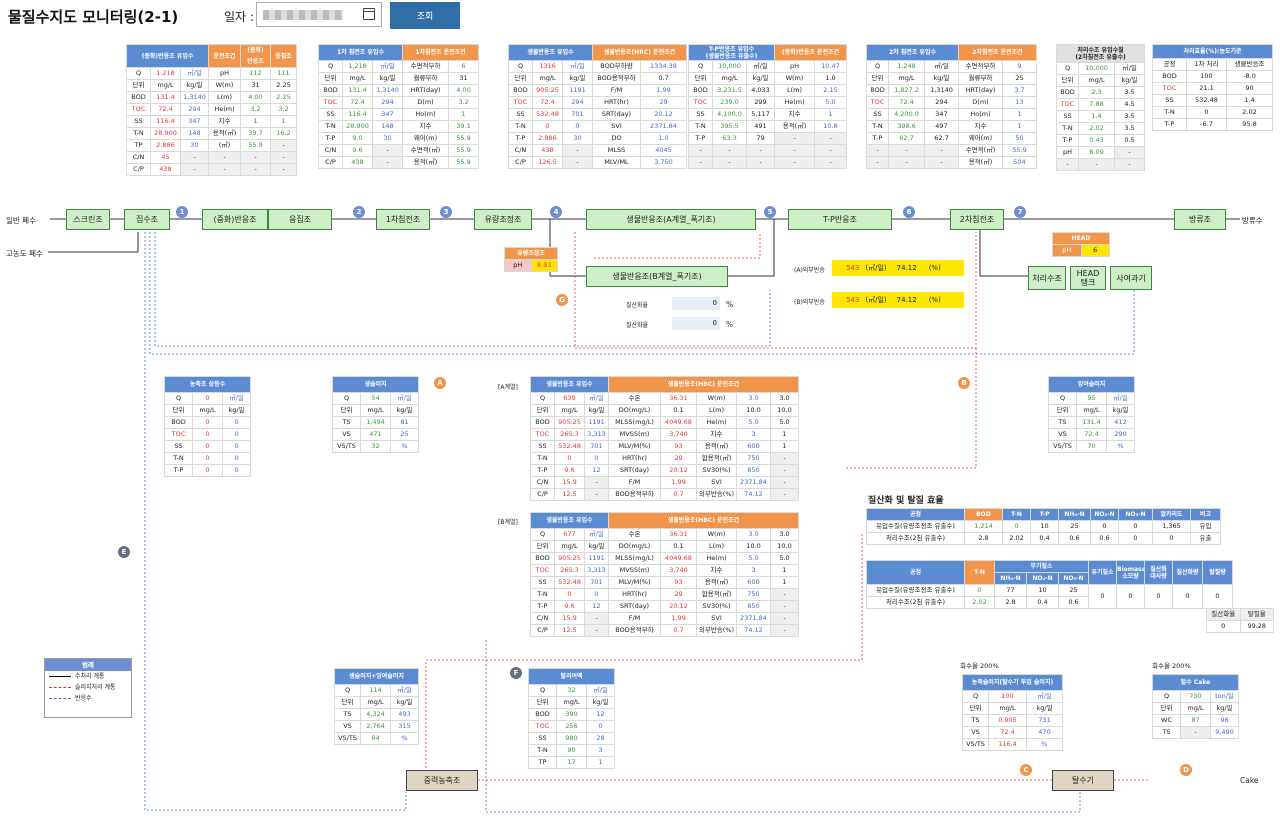 The image size is (1280, 826). What do you see at coordinates (663, 78) in the screenshot?
I see `table-cell: 0.7` at bounding box center [663, 78].